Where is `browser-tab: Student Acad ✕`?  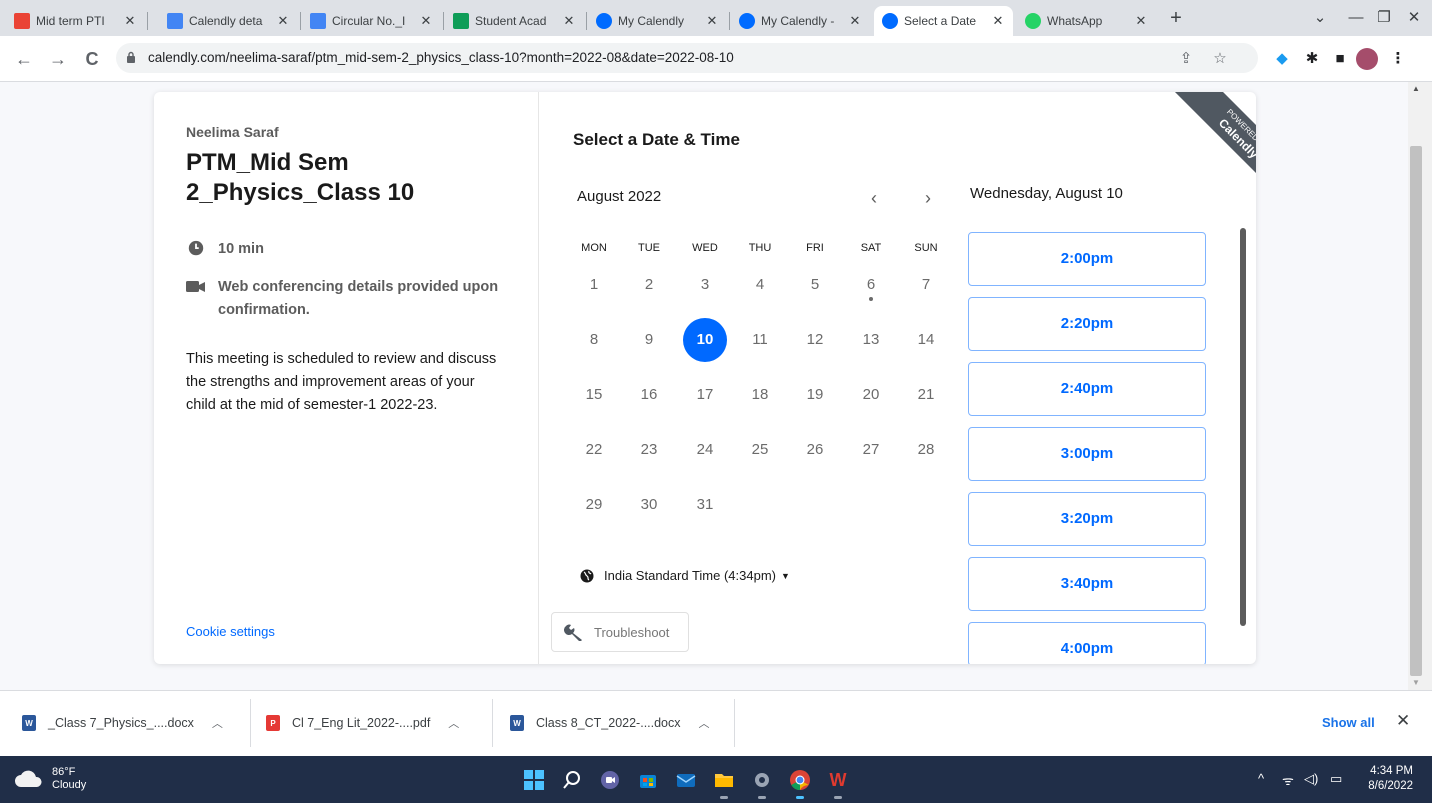 browser-tab: Student Acad ✕ is located at coordinates (514, 21).